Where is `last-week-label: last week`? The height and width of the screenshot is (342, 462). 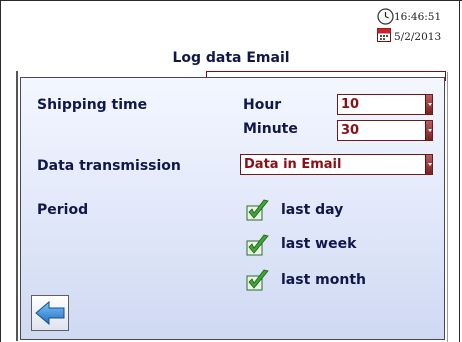
last-week-label: last week is located at coordinates (319, 244).